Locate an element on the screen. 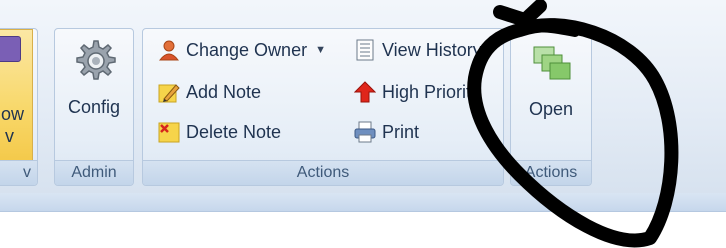 This screenshot has width=726, height=248. open-label: Open is located at coordinates (551, 109).